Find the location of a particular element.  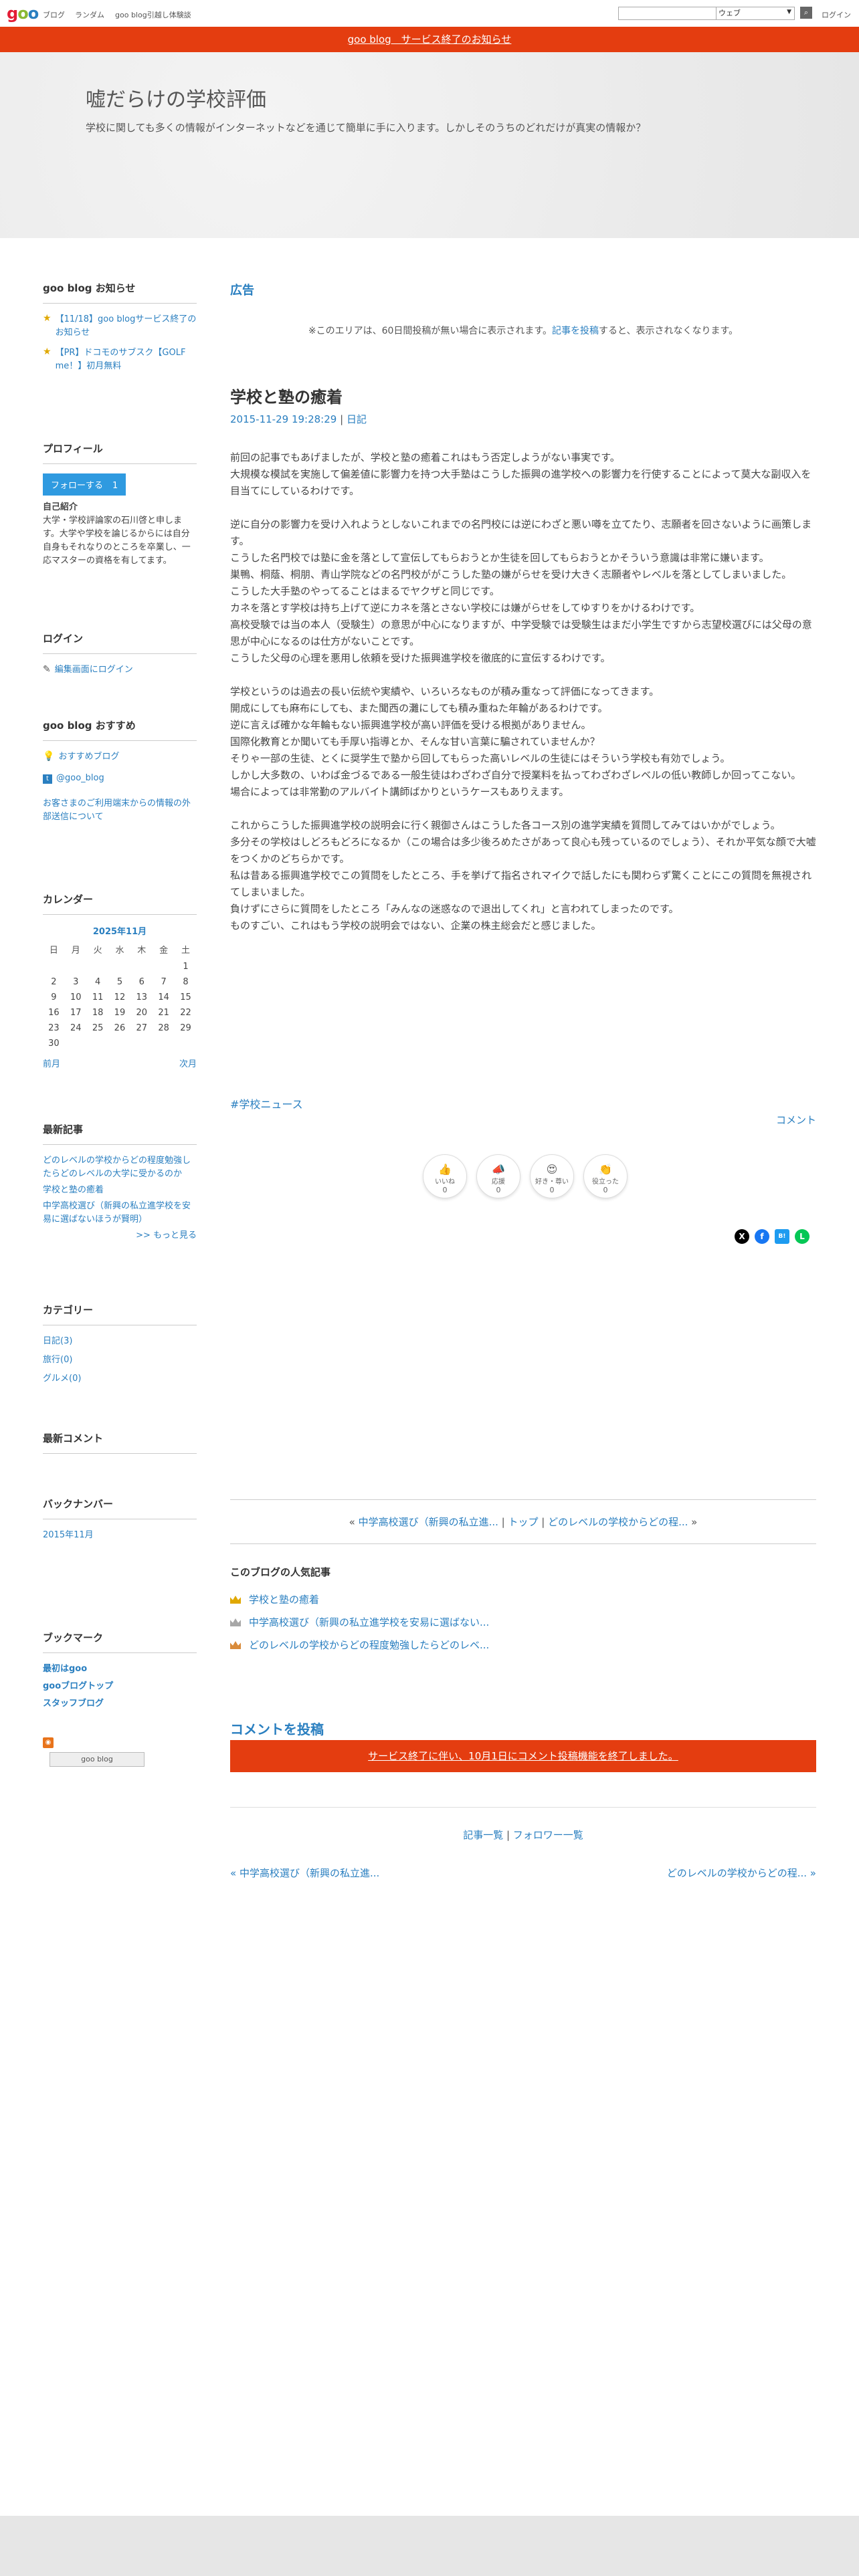

comment-link: コメント is located at coordinates (796, 1120).